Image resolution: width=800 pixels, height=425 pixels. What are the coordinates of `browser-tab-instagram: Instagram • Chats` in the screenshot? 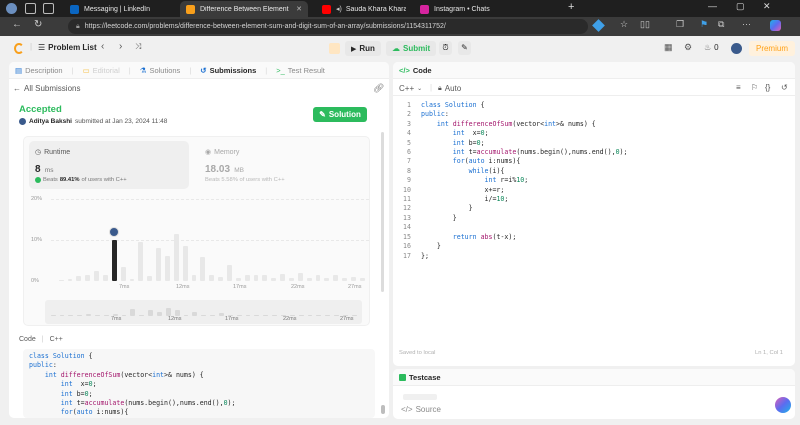 It's located at (482, 9).